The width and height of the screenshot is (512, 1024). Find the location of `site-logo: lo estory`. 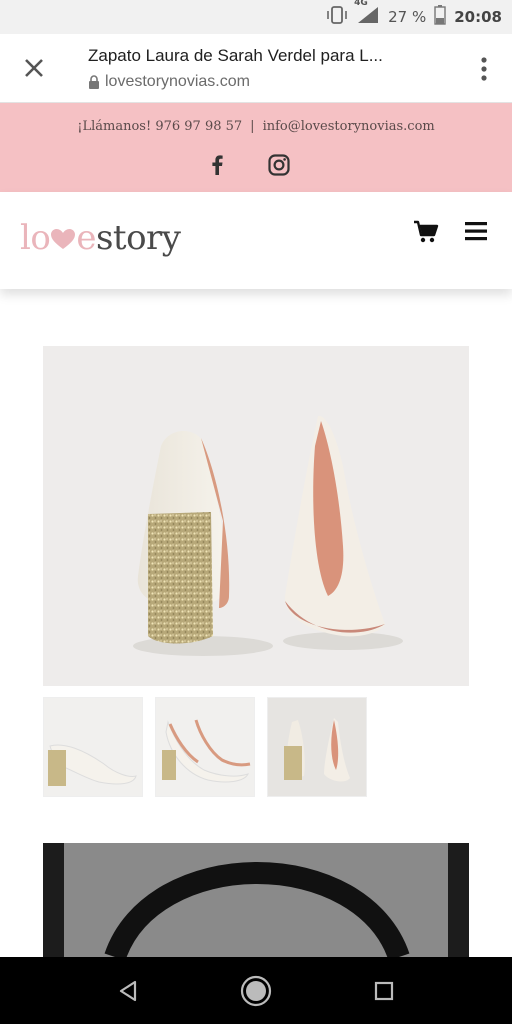

site-logo: lo estory is located at coordinates (100, 238).